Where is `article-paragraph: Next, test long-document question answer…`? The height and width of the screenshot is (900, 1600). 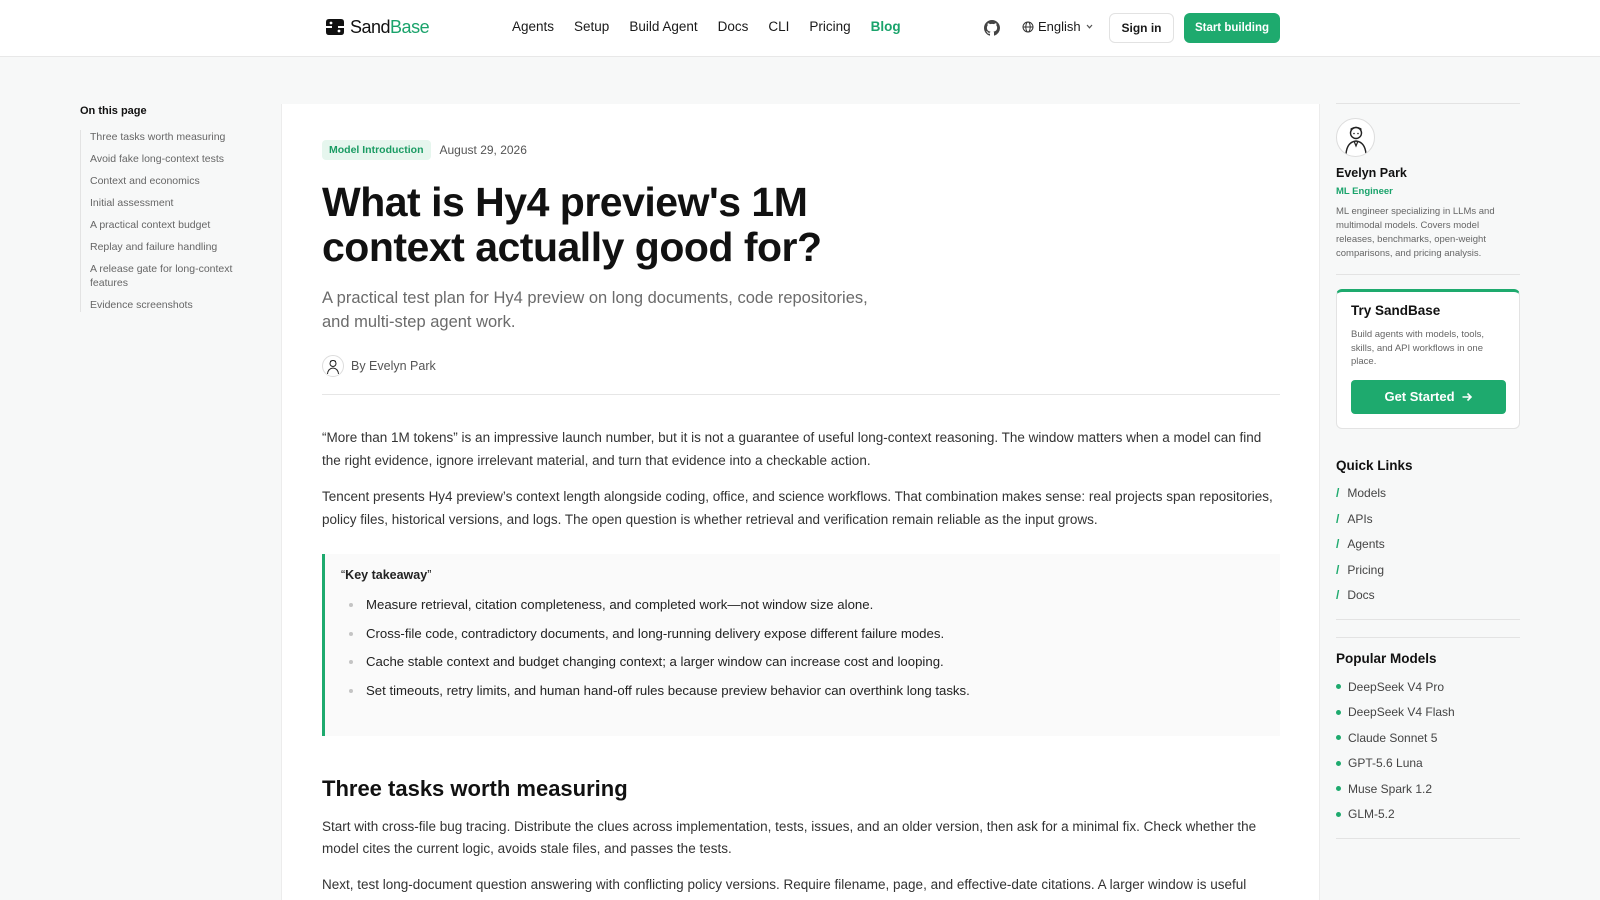 article-paragraph: Next, test long-document question answer… is located at coordinates (784, 884).